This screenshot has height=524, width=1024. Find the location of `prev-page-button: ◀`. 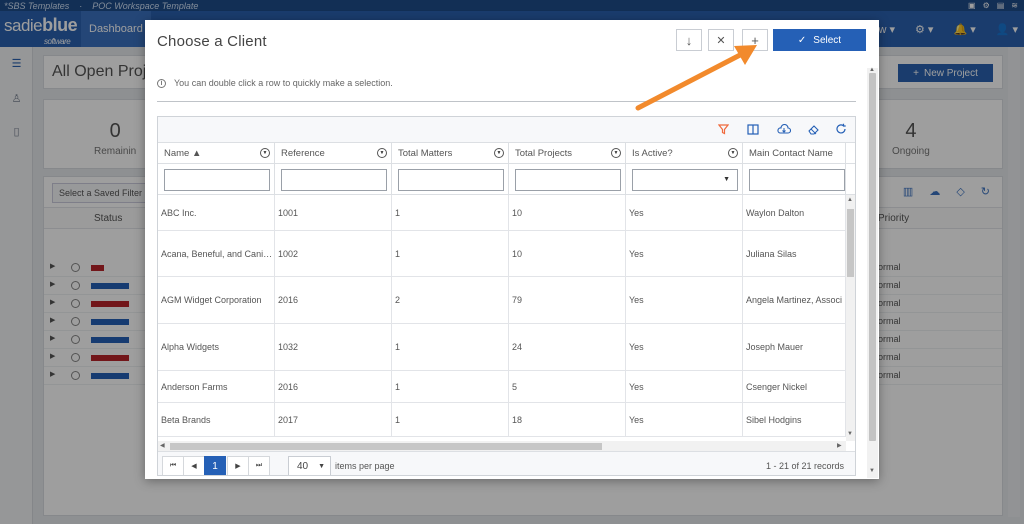

prev-page-button: ◀ is located at coordinates (194, 465).